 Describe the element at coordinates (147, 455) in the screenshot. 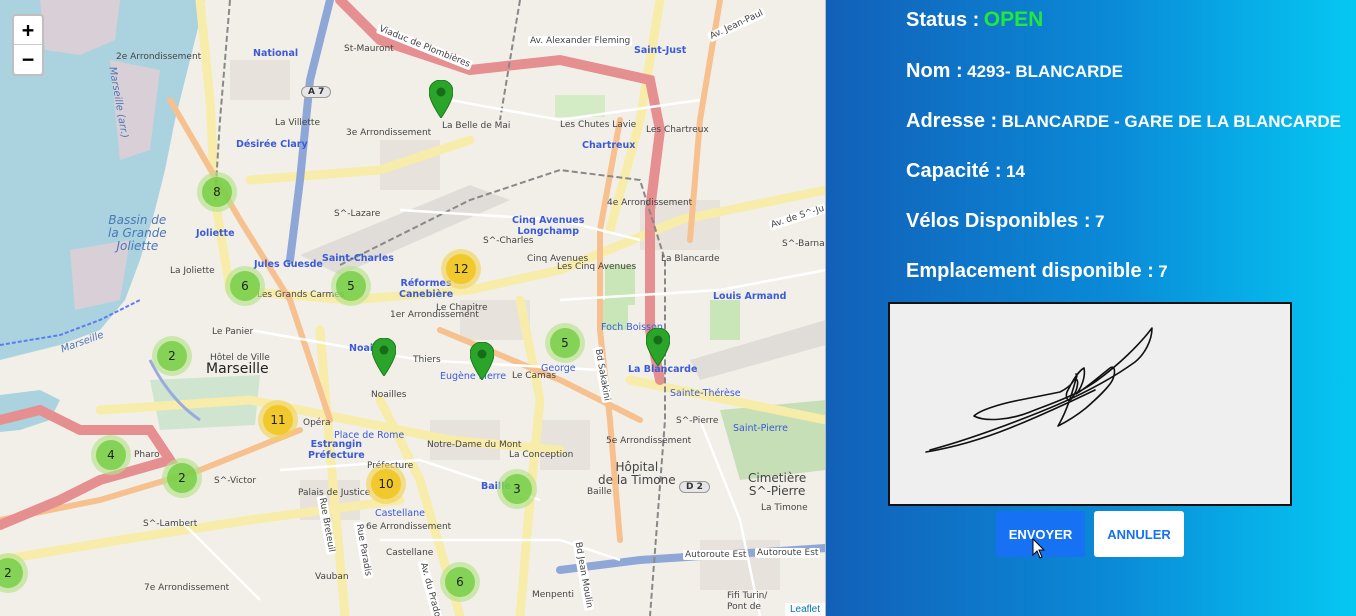

I see `district-label: Pharo` at that location.